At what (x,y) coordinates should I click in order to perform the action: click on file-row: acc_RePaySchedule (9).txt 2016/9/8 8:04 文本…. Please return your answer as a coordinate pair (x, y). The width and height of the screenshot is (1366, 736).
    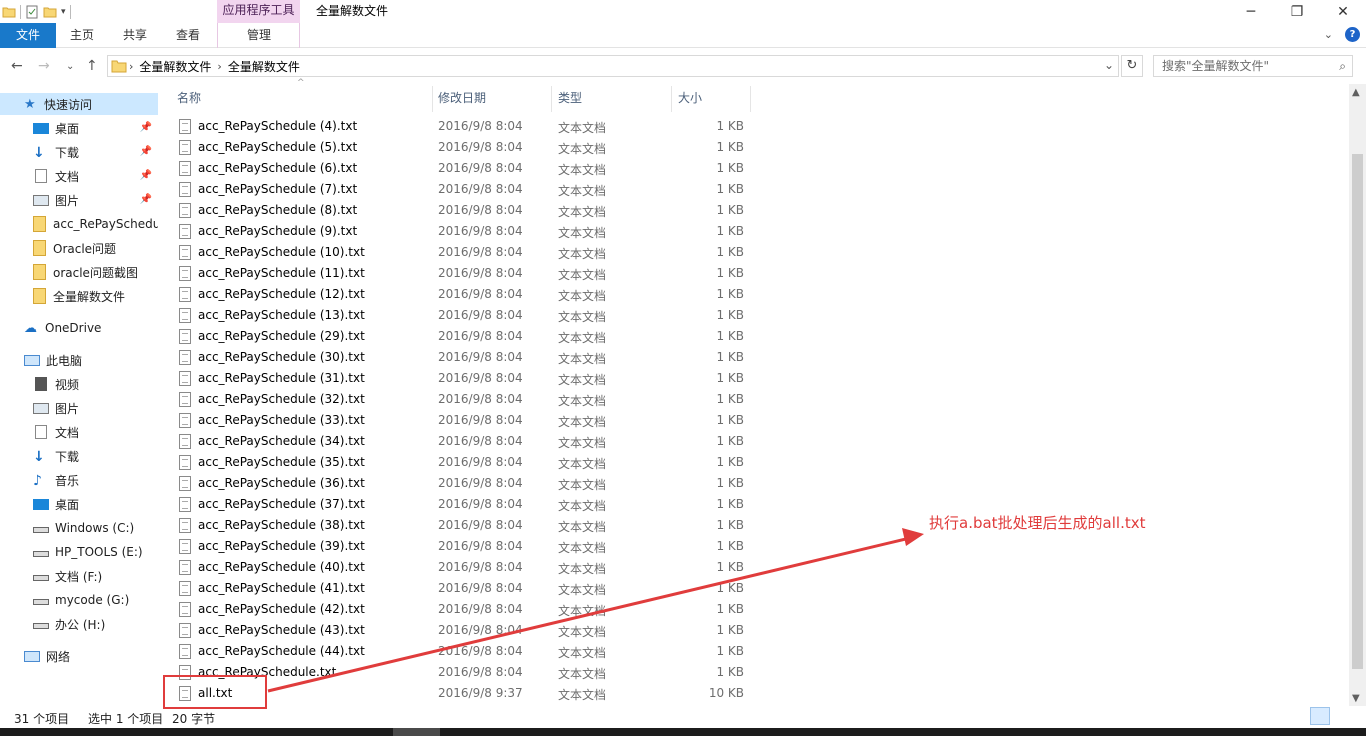
    Looking at the image, I should click on (462, 231).